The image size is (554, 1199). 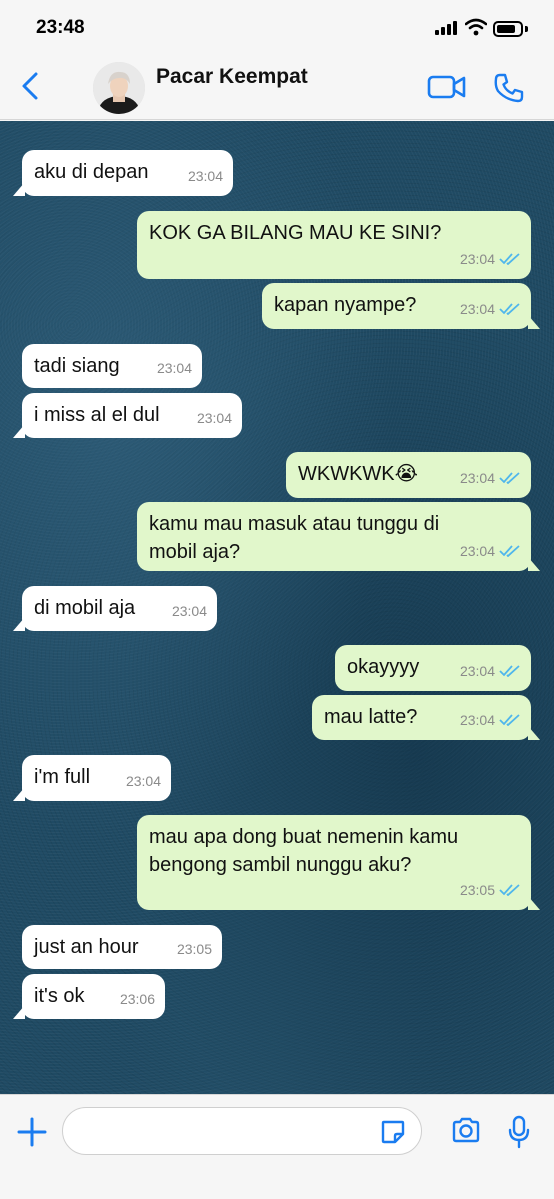 I want to click on message-incoming: aku di depan 23:04, so click(x=123, y=173).